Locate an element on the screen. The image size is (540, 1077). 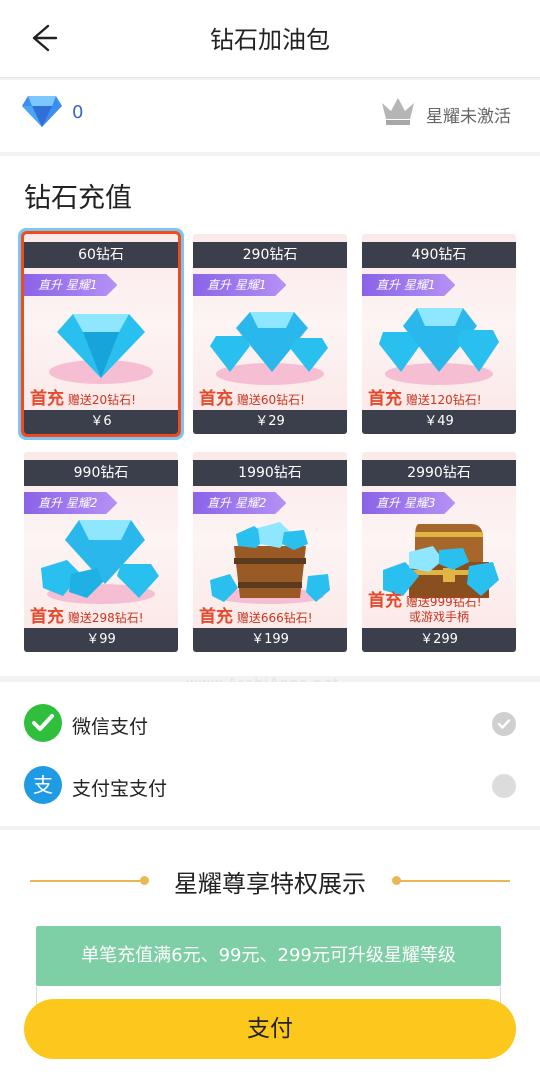
check-icon is located at coordinates (504, 724).